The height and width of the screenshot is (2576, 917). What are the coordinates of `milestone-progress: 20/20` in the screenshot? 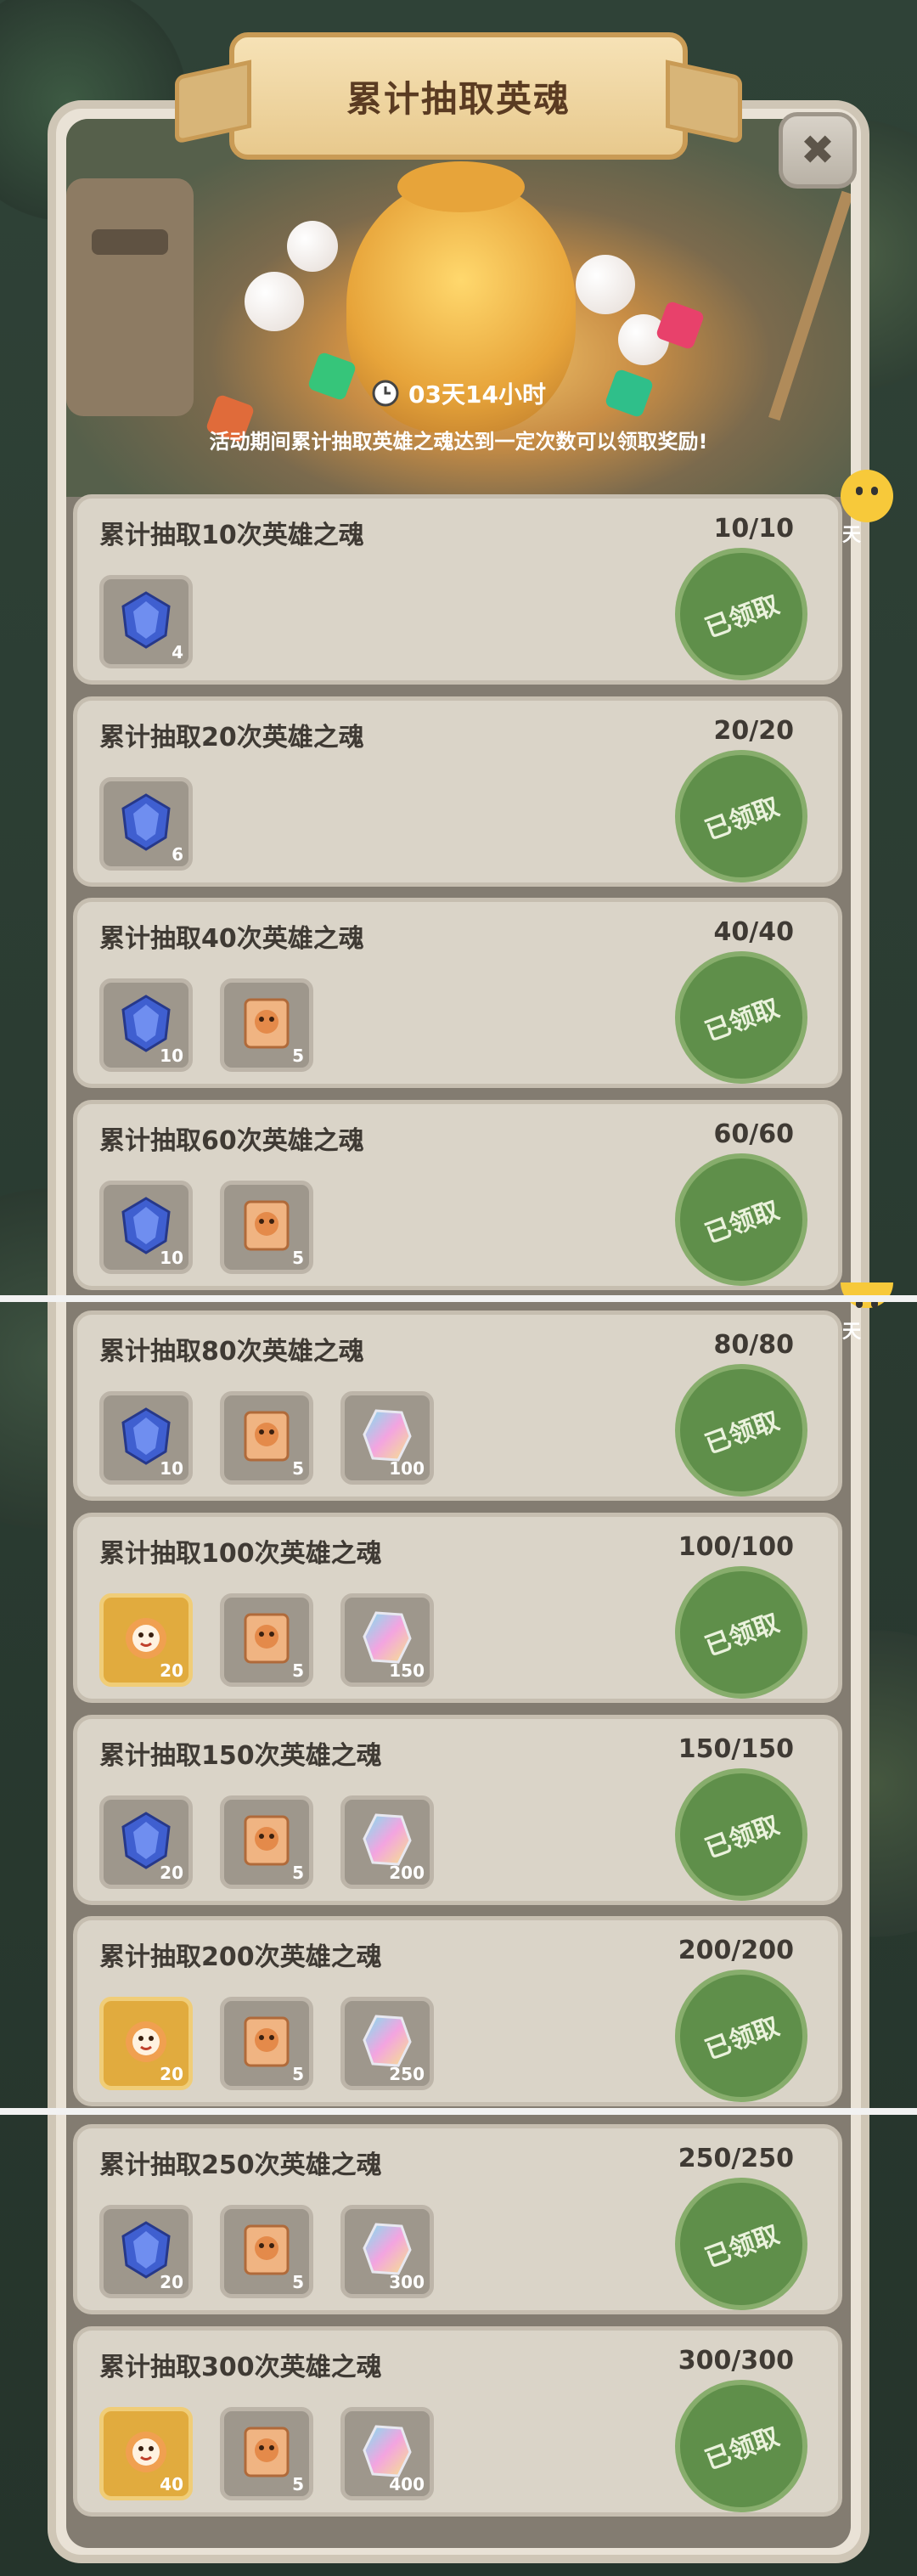 It's located at (753, 731).